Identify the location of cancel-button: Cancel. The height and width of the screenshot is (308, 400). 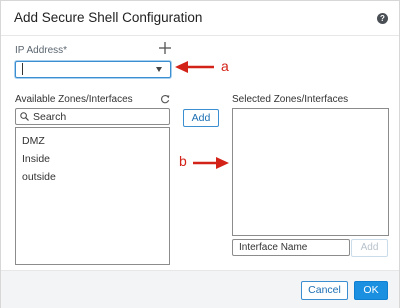
(324, 290).